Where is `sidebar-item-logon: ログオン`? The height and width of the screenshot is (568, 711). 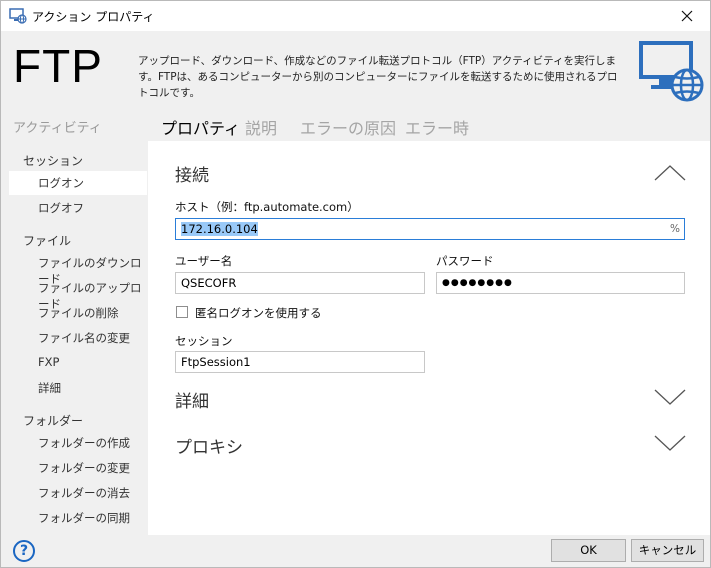
sidebar-item-logon: ログオン is located at coordinates (78, 183).